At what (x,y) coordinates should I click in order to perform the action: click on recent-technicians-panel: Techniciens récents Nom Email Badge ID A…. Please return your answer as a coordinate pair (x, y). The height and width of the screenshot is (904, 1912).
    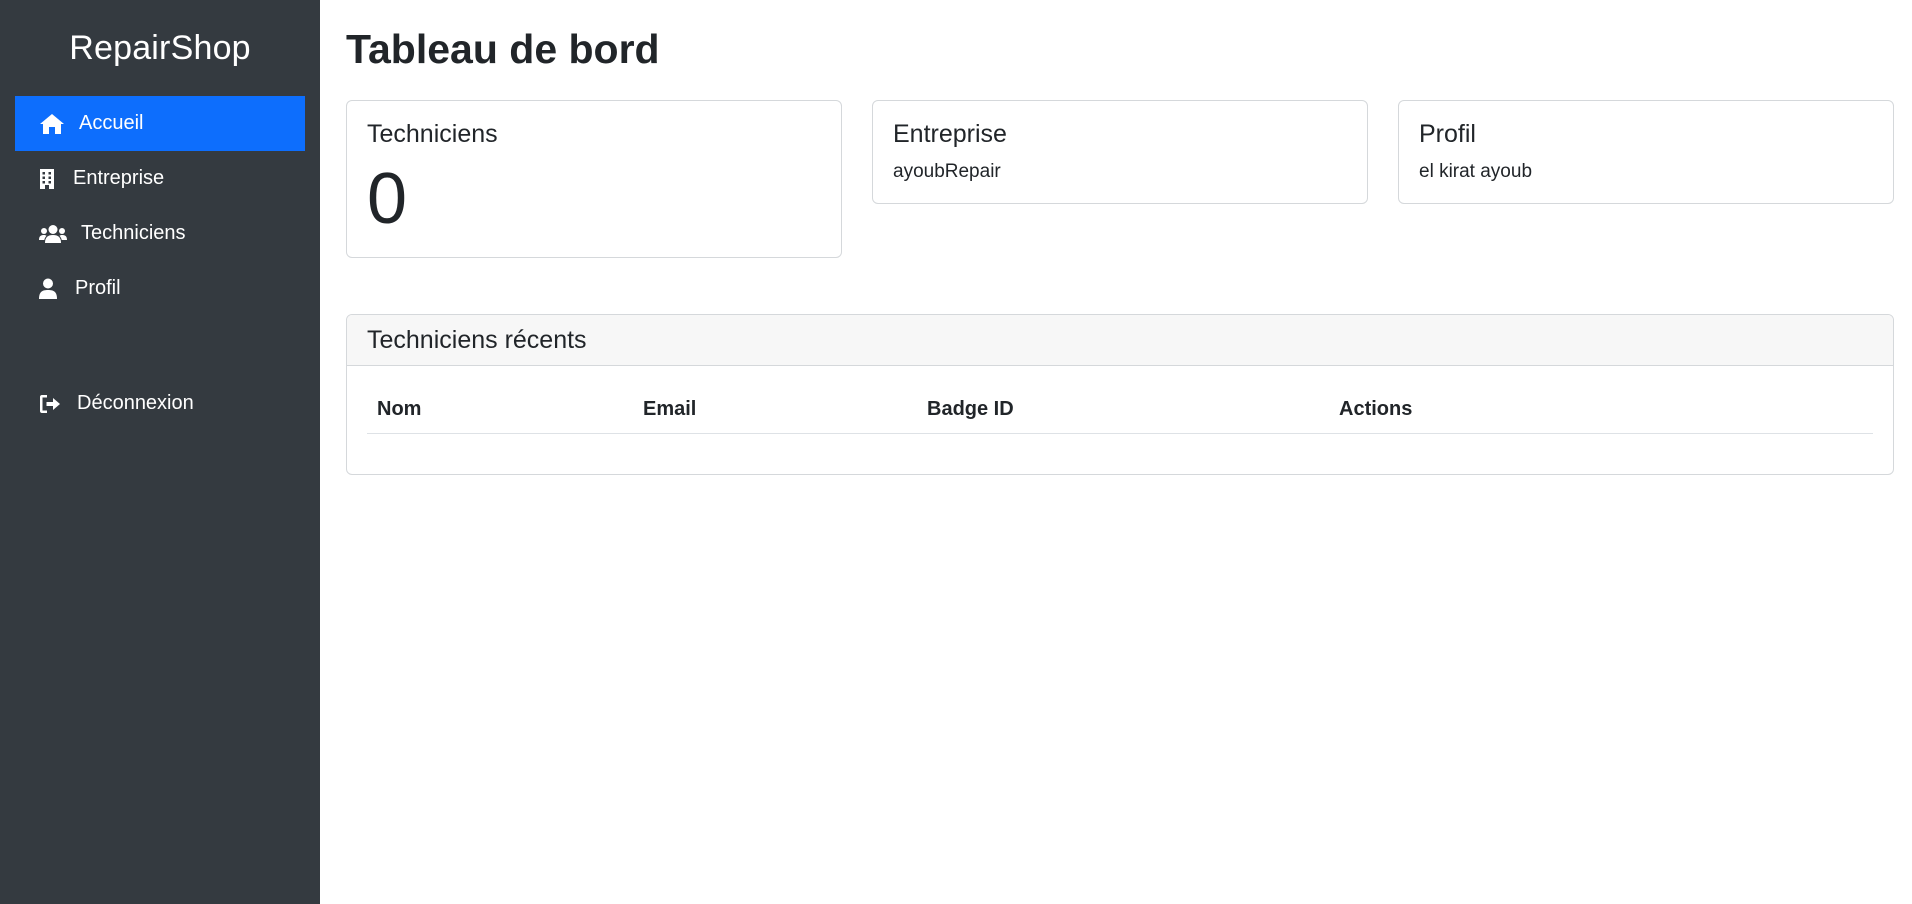
    Looking at the image, I should click on (1120, 394).